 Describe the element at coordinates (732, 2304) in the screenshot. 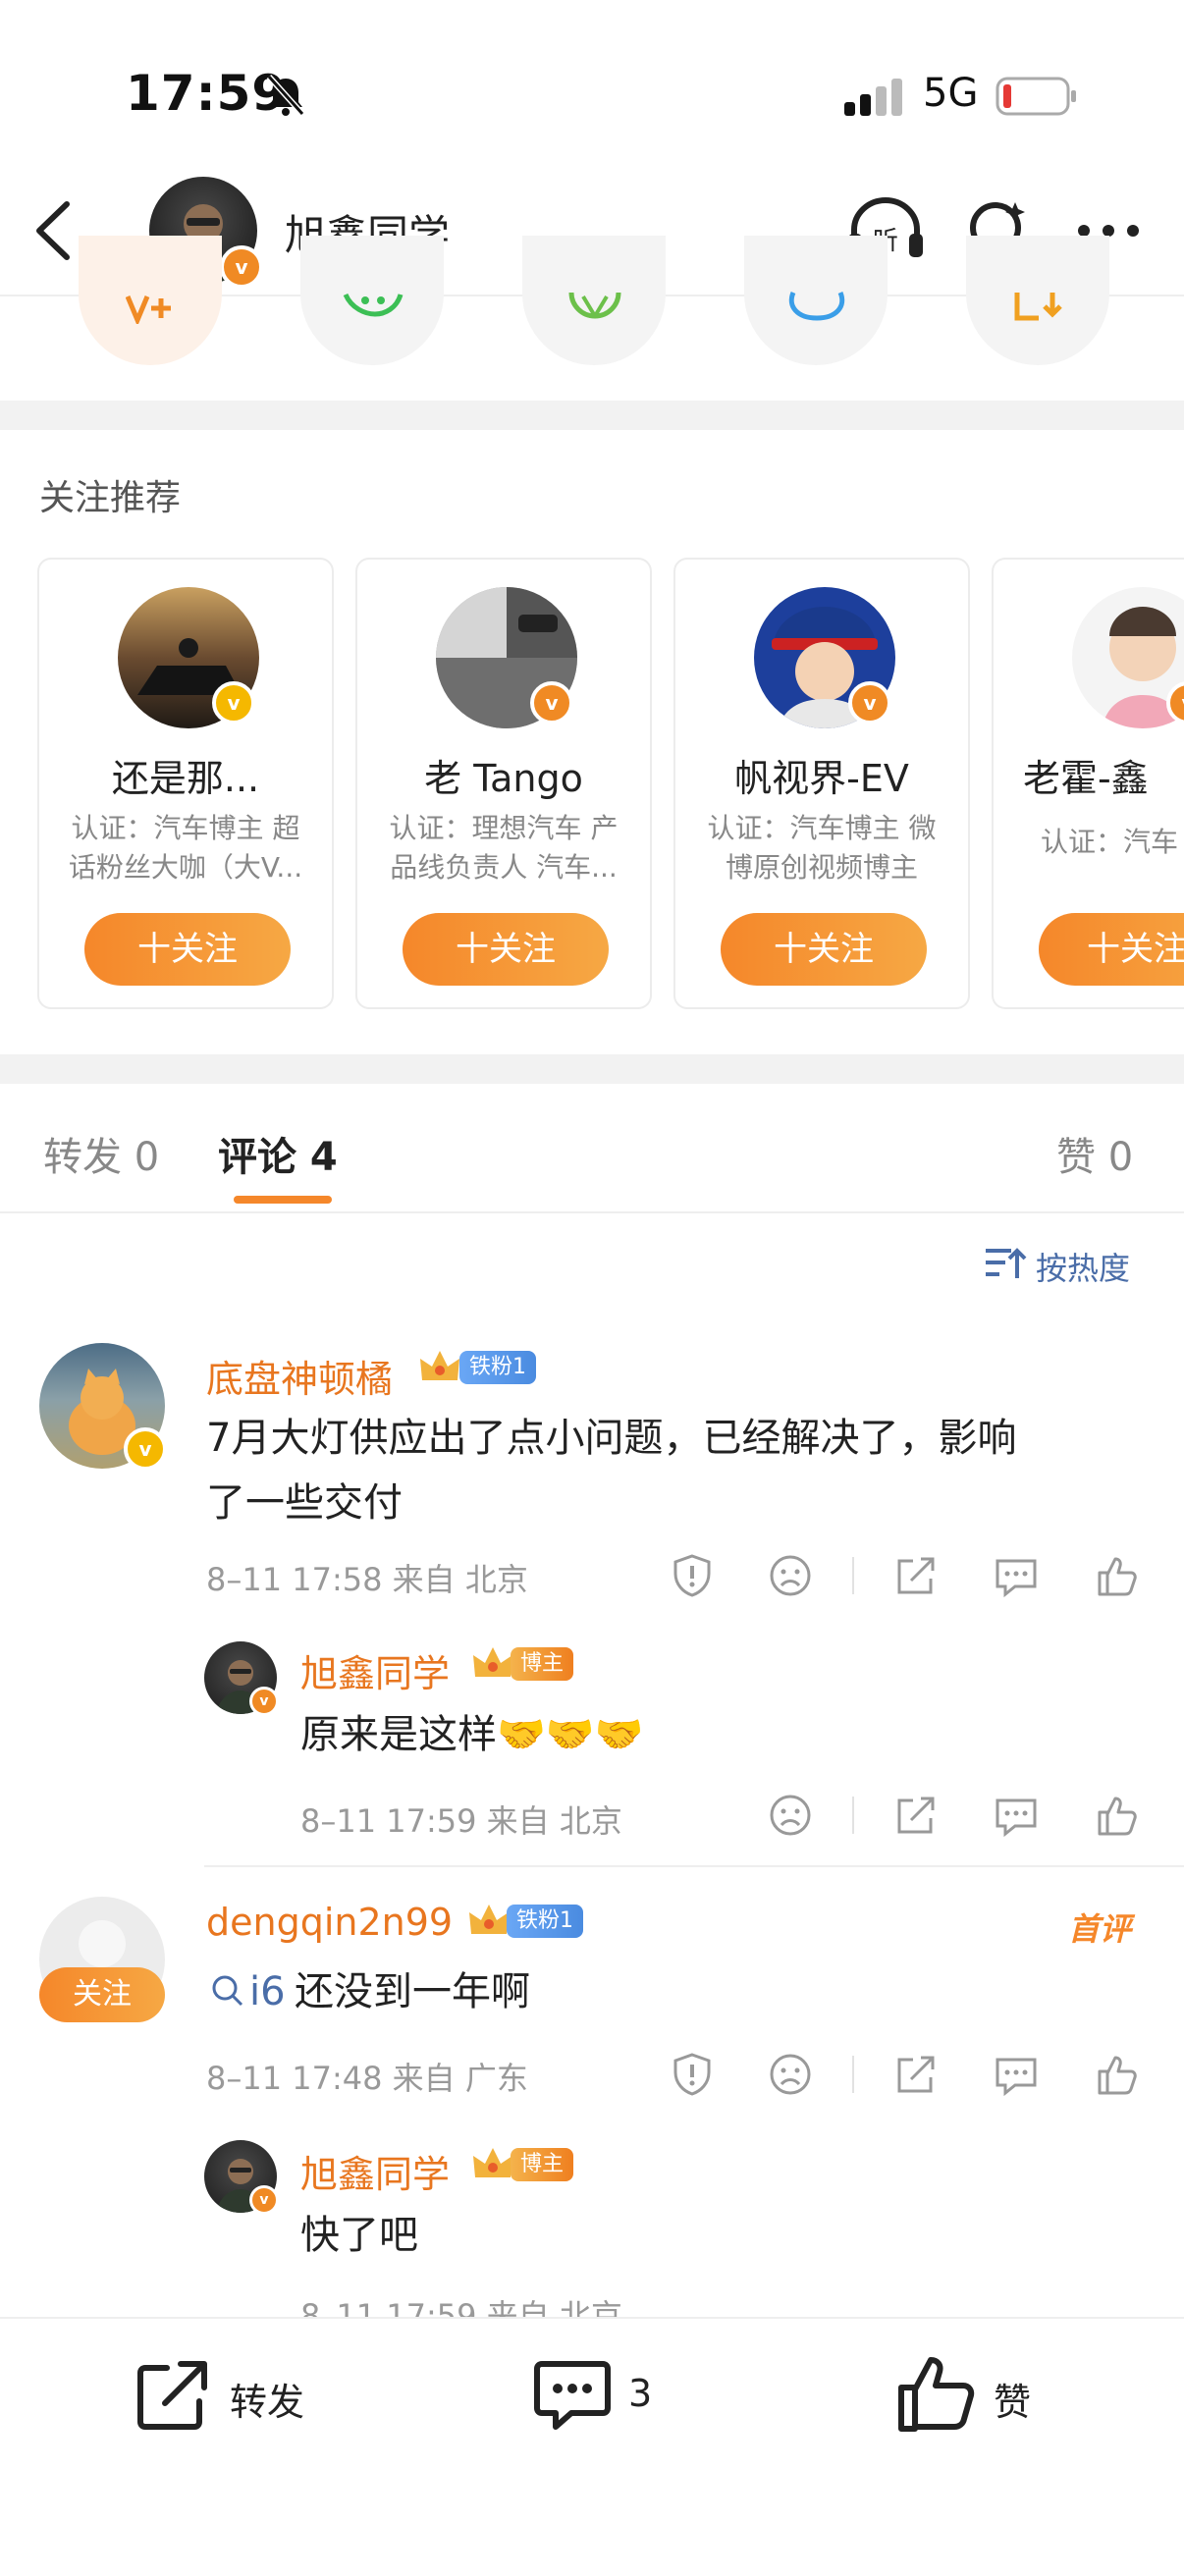

I see `reply-meta-clipped: 8–11 17:59 来自 北京` at that location.